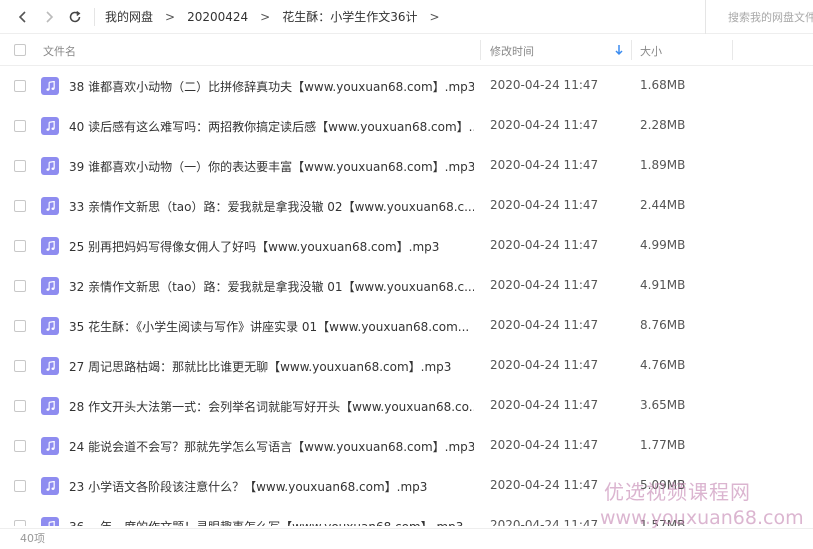 Image resolution: width=813 pixels, height=549 pixels. I want to click on breadcrumb-item-root: 我的网盘, so click(129, 16).